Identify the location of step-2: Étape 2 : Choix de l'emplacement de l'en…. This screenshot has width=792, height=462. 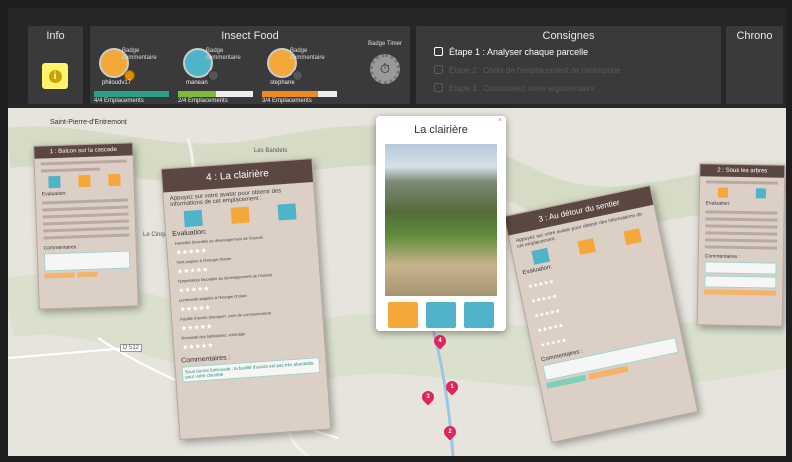
(527, 70).